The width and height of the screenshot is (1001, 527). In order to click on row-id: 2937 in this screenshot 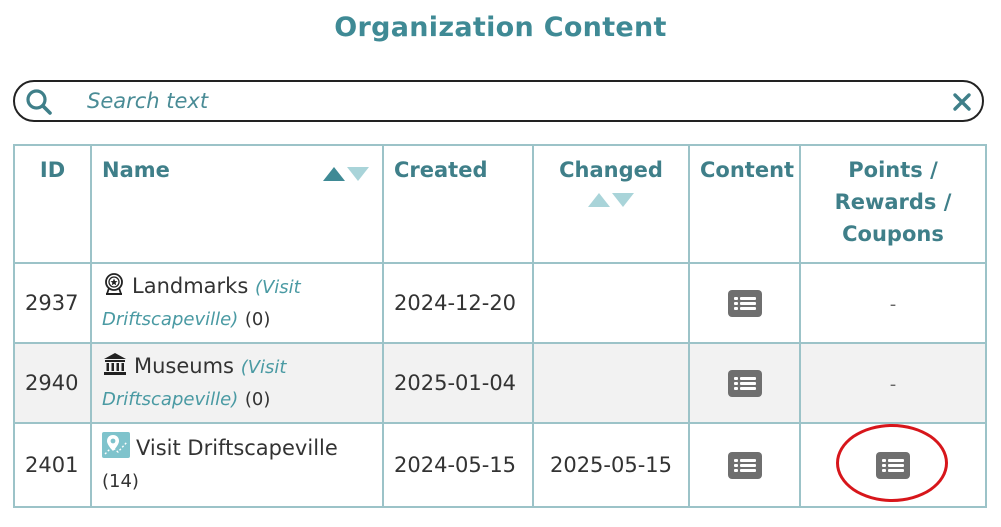, I will do `click(52, 303)`.